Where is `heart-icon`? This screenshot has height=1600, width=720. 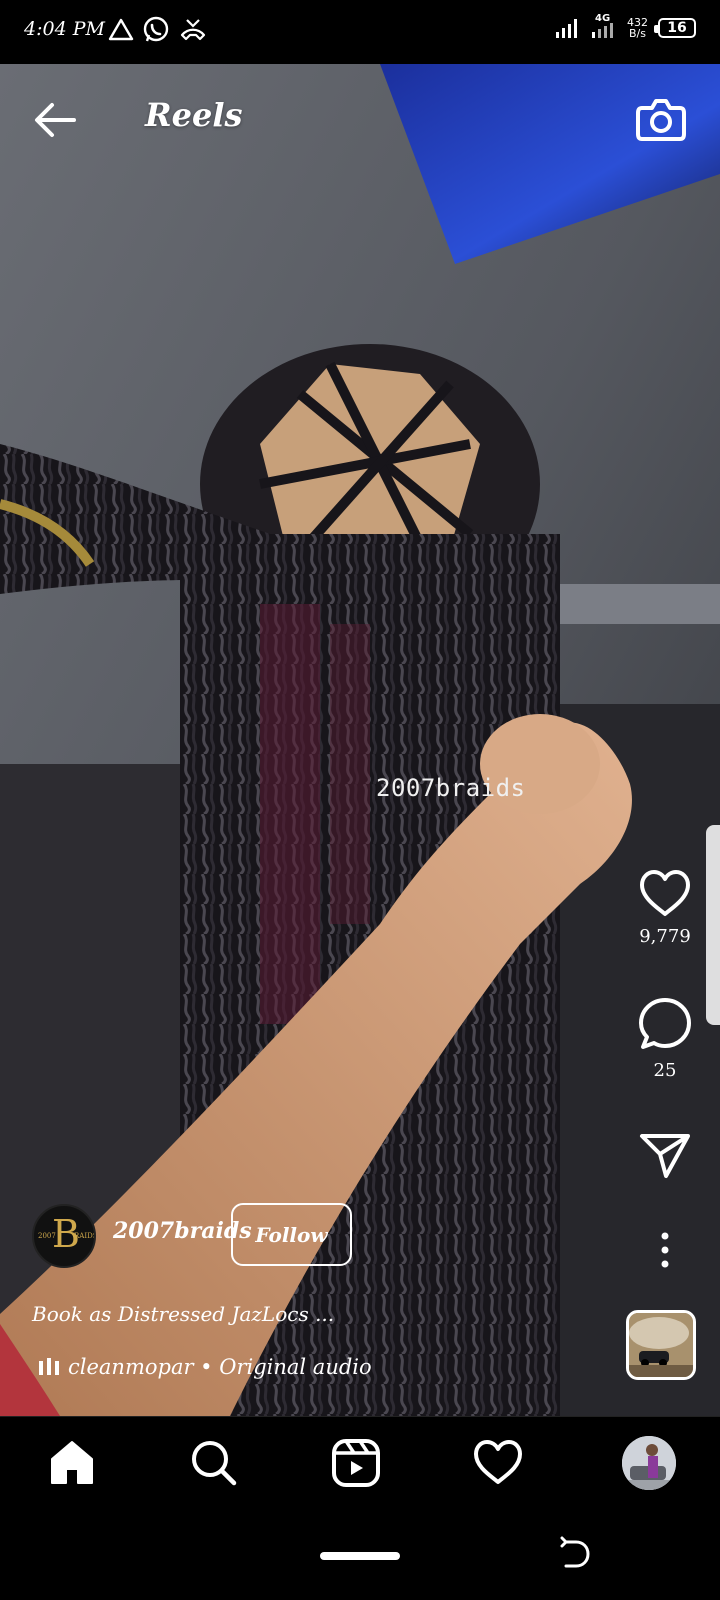 heart-icon is located at coordinates (665, 893).